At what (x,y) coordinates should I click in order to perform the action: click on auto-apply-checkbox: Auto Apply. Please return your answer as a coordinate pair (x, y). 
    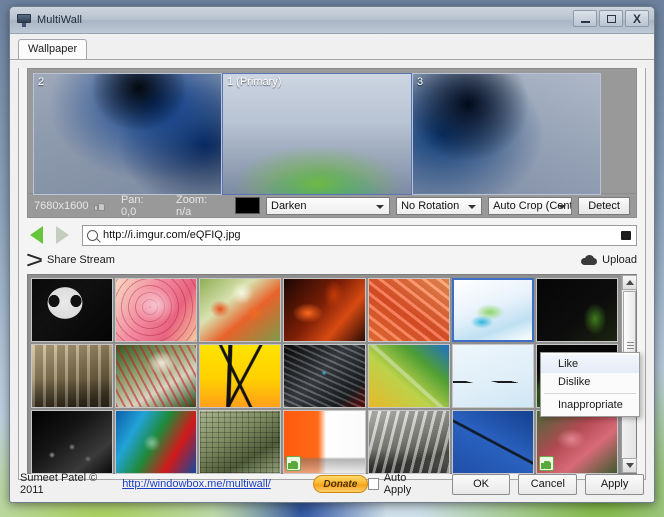
    Looking at the image, I should click on (398, 484).